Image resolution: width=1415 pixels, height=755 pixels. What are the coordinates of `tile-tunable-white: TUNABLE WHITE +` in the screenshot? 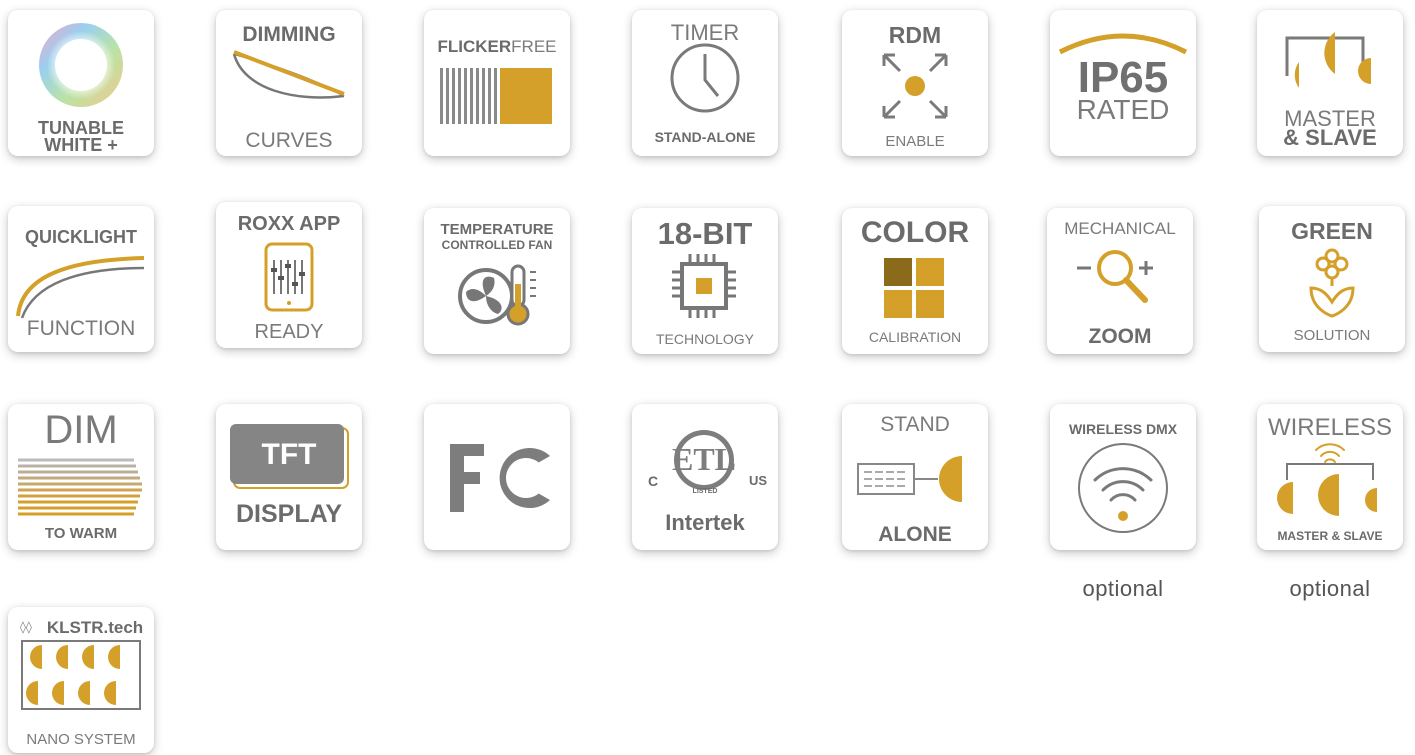 It's located at (81, 83).